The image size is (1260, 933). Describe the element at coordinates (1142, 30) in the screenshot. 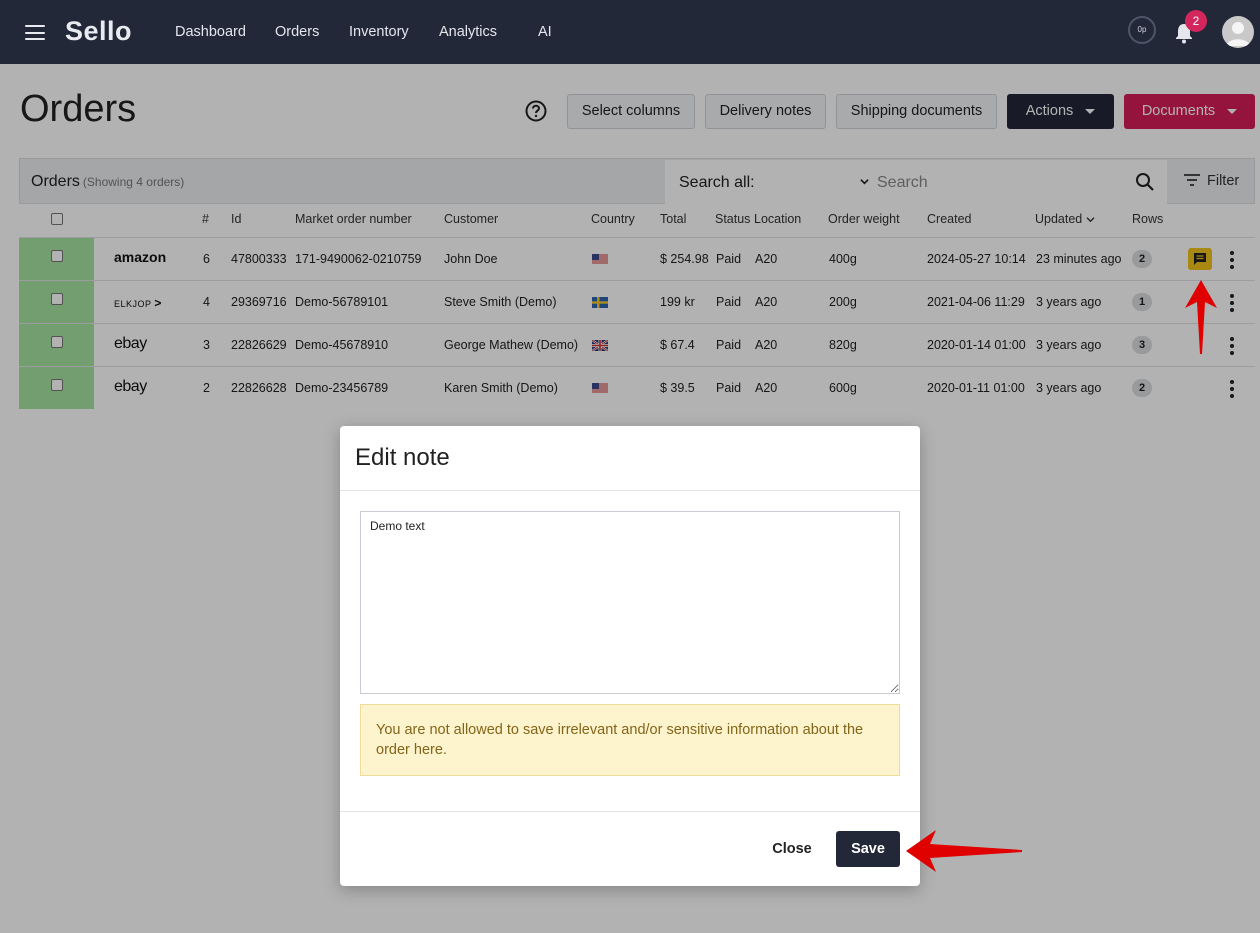

I see `progress-ring-icon: 0p` at that location.